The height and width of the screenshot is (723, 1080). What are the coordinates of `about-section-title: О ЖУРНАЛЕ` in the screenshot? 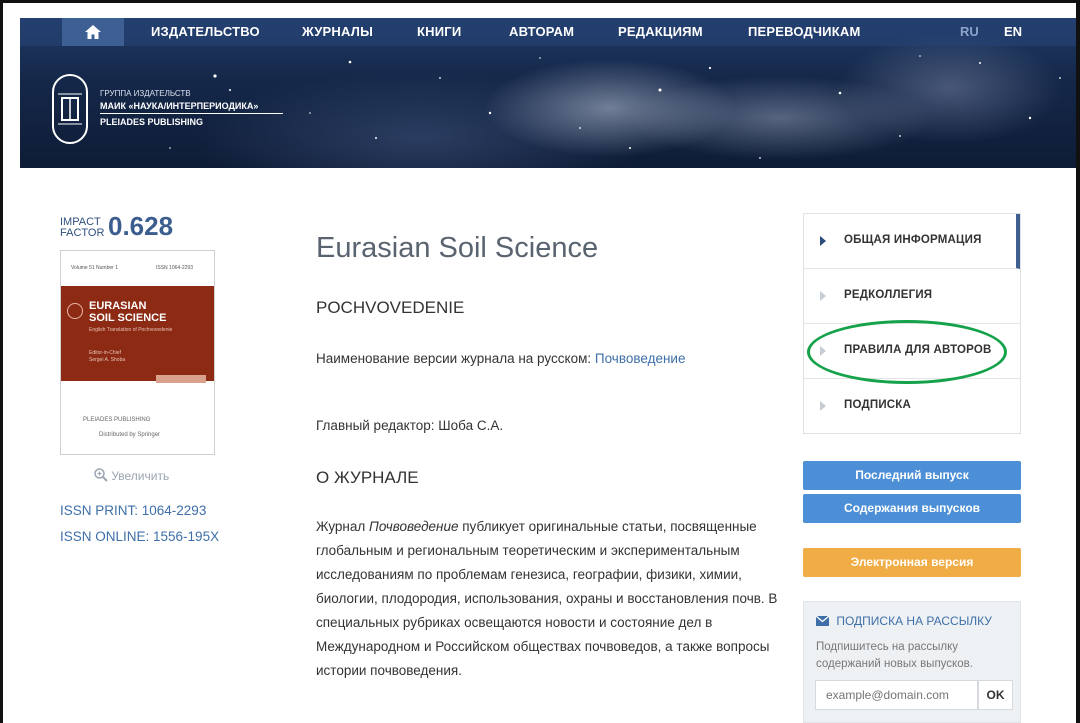 It's located at (367, 477).